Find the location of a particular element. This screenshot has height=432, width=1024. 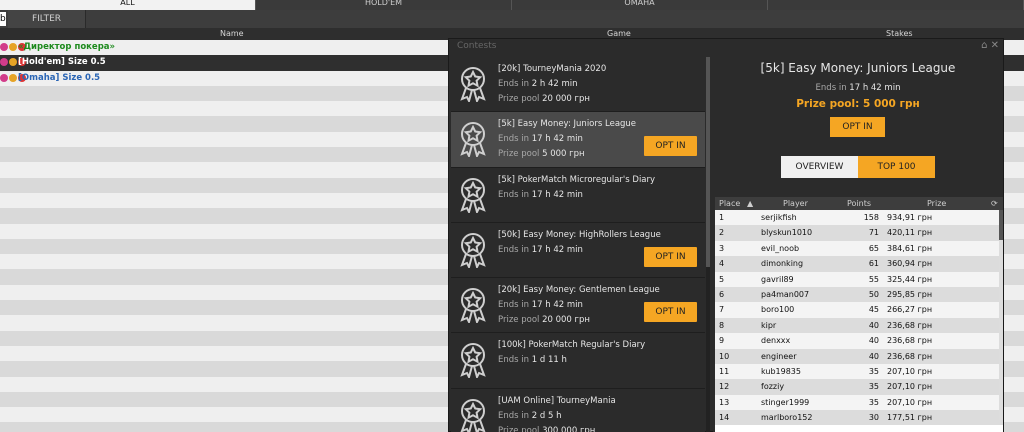

tab-omaha: OMAHA is located at coordinates (640, 5).